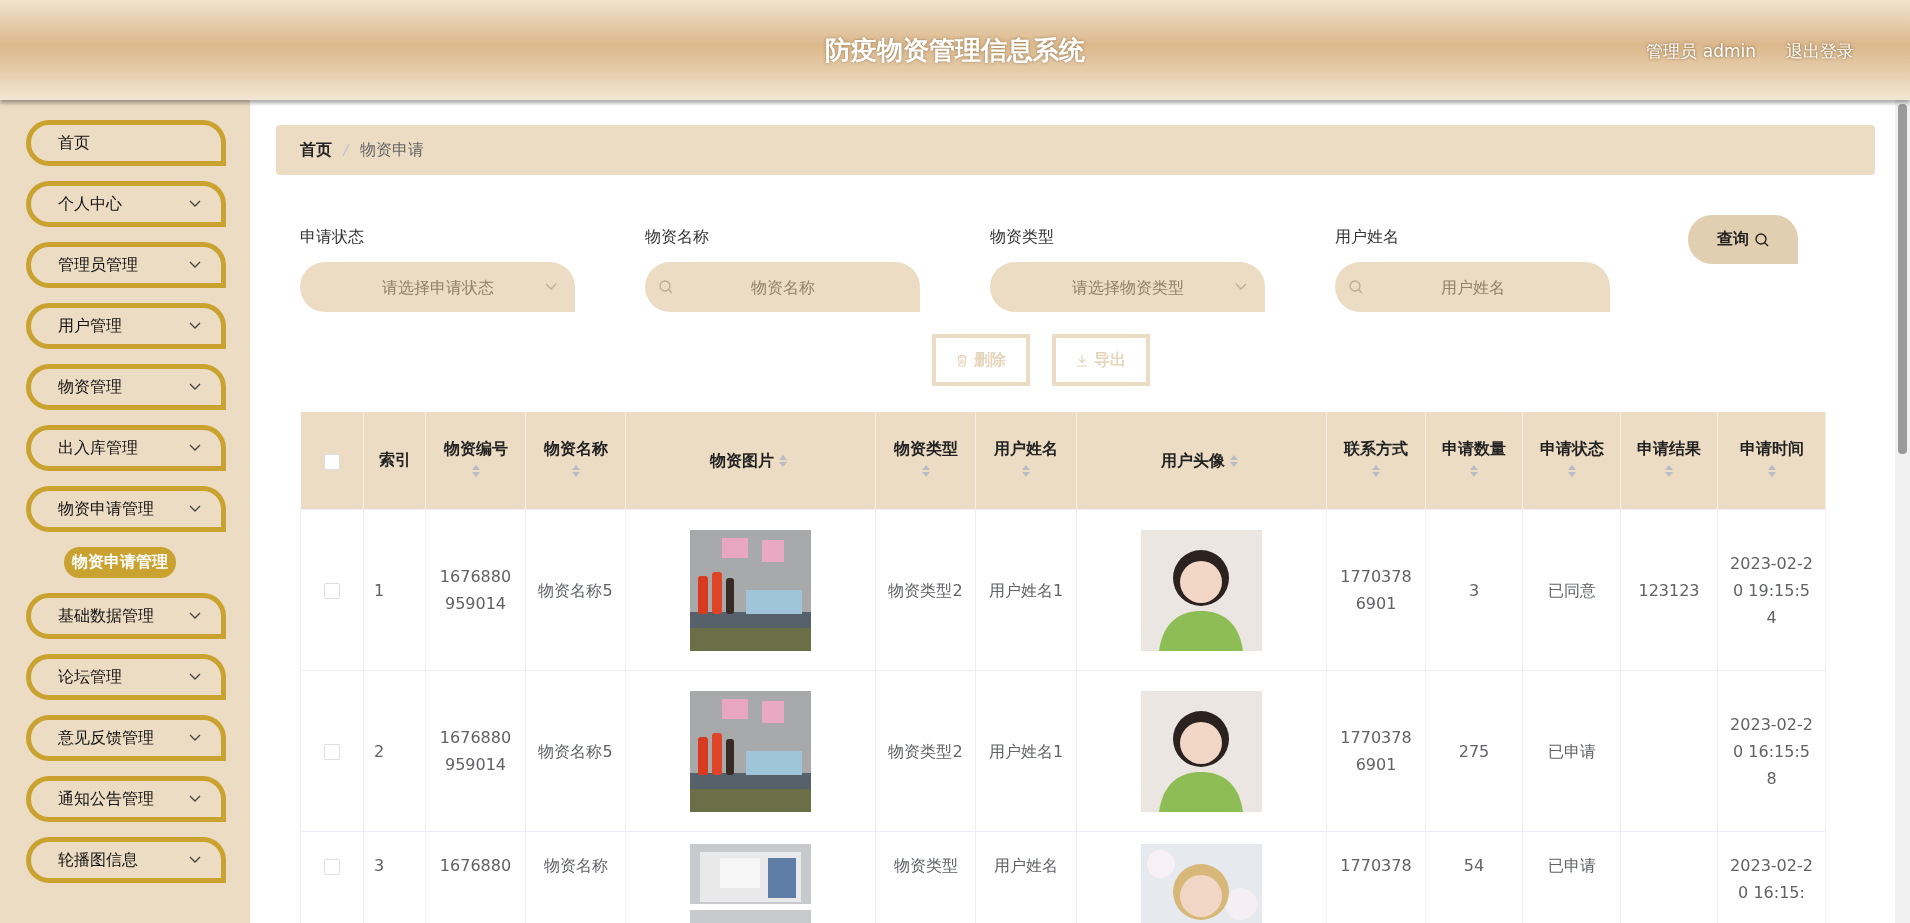  What do you see at coordinates (1081, 360) in the screenshot?
I see `download-icon` at bounding box center [1081, 360].